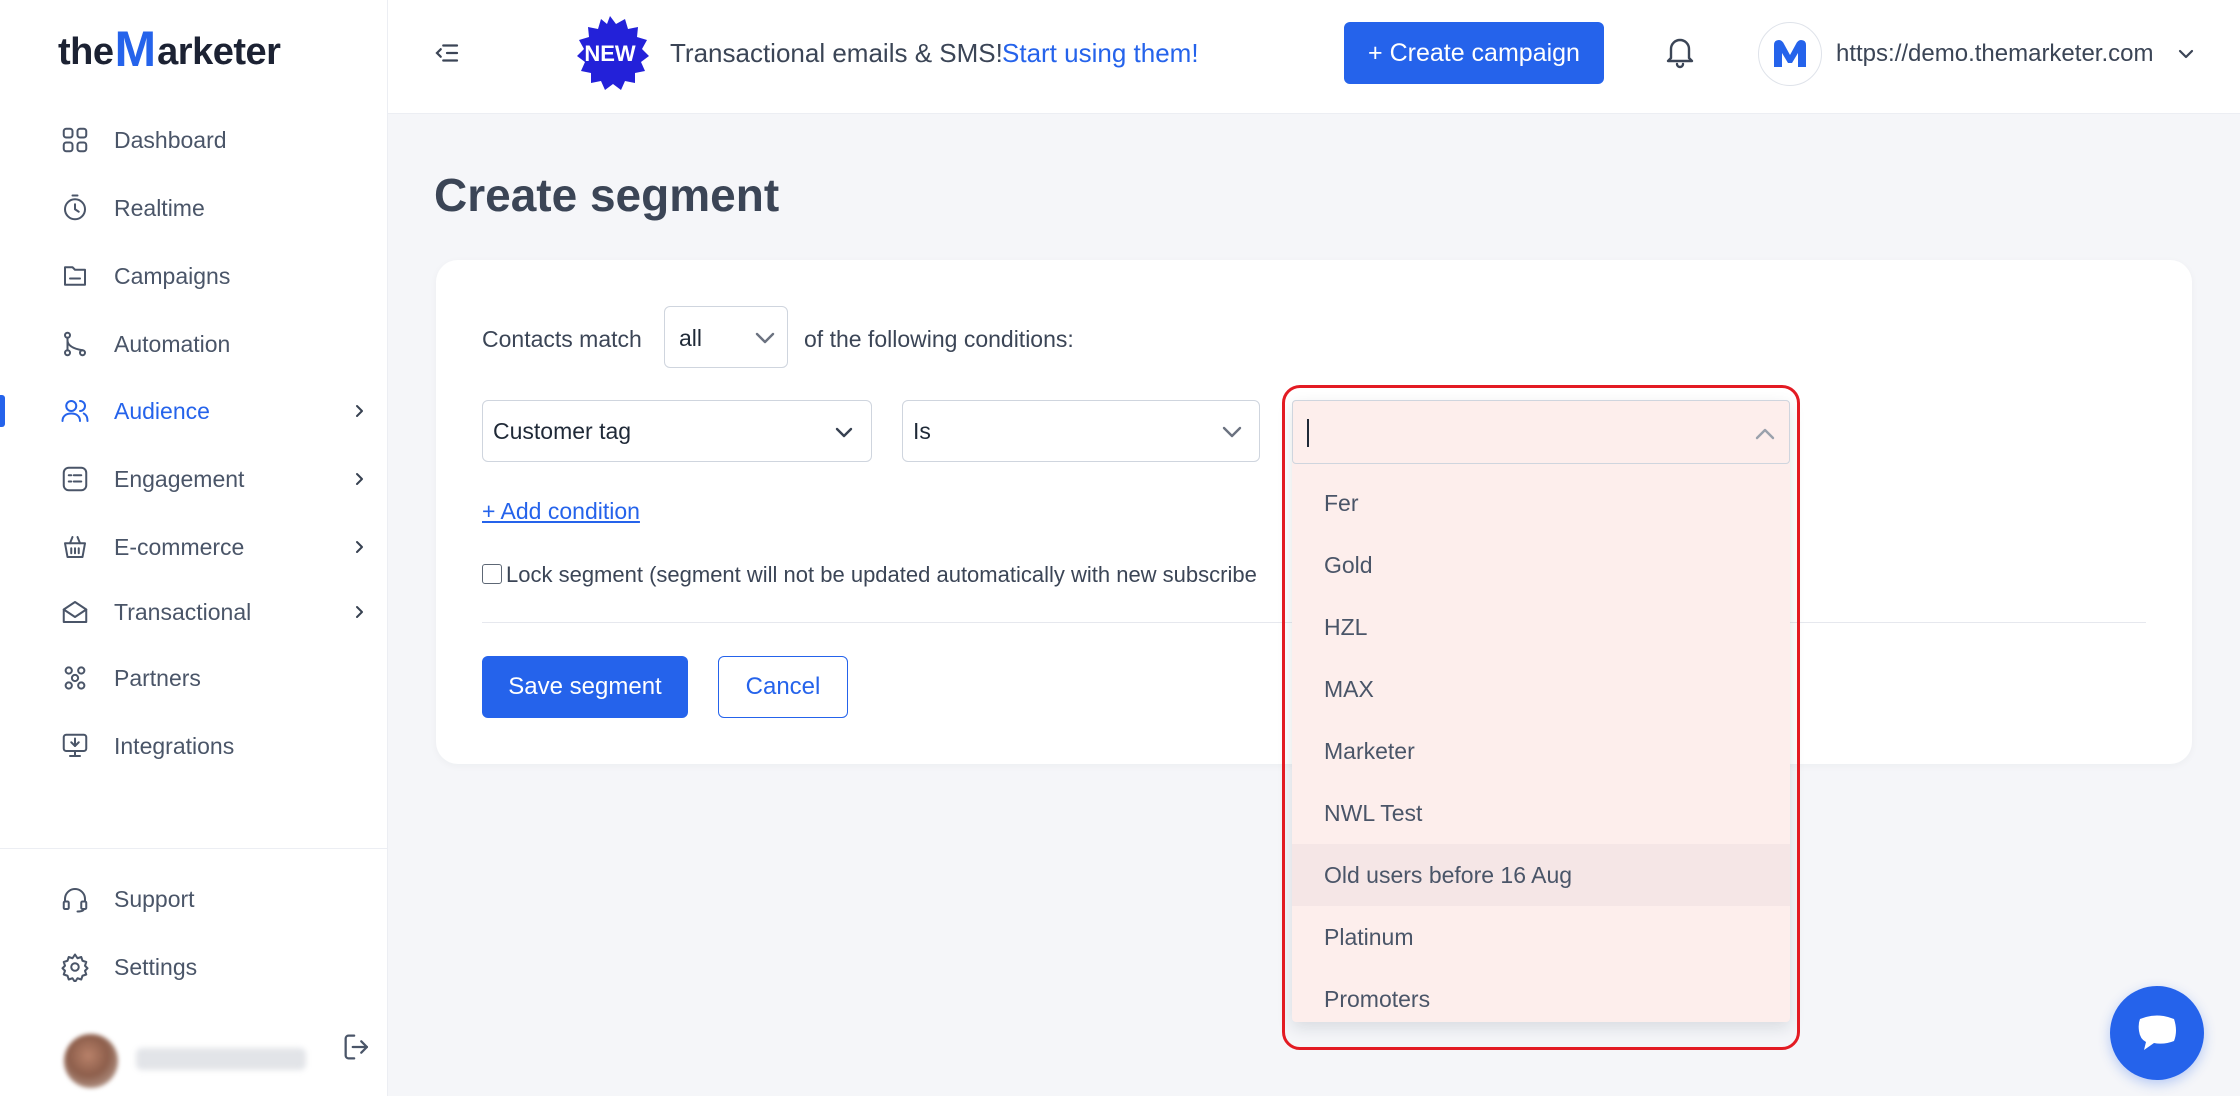  Describe the element at coordinates (75, 411) in the screenshot. I see `users-icon` at that location.